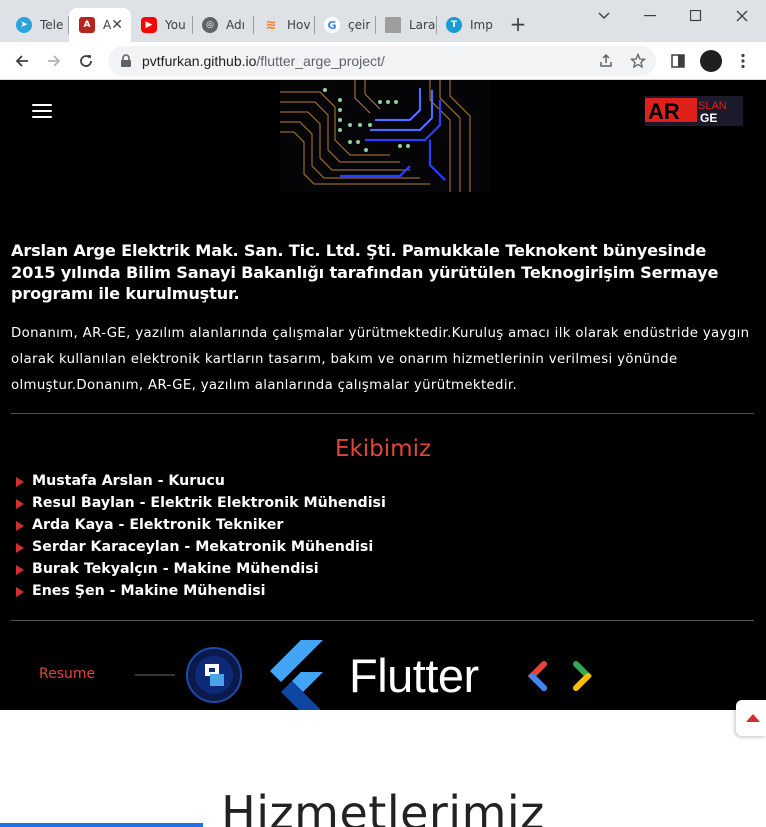 The height and width of the screenshot is (827, 766). What do you see at coordinates (175, 25) in the screenshot?
I see `tab-label: You` at bounding box center [175, 25].